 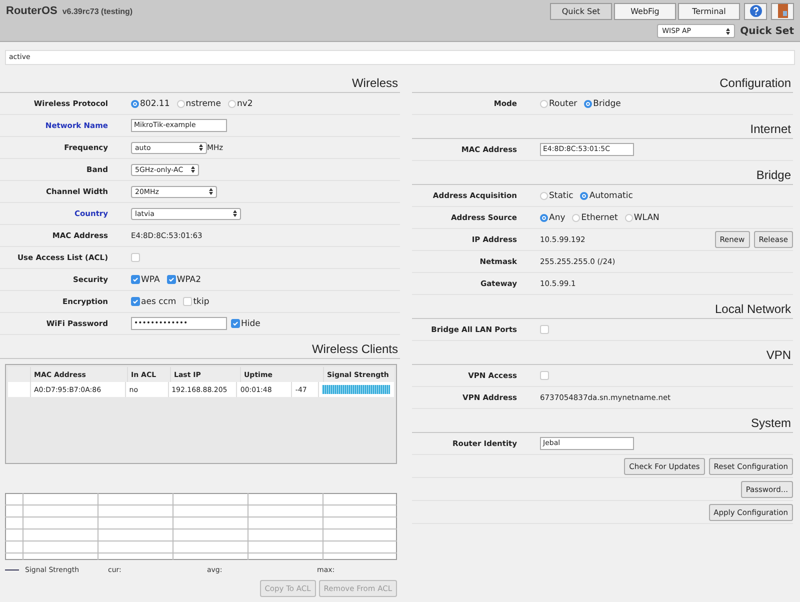 I want to click on help-icon, so click(x=756, y=11).